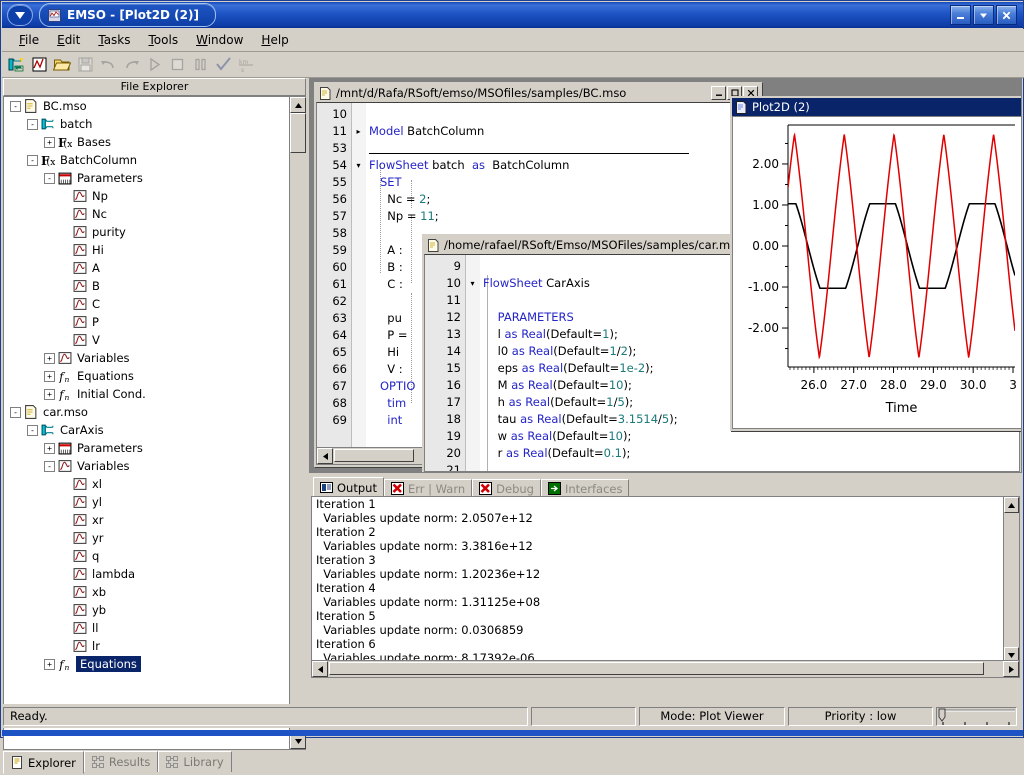 The width and height of the screenshot is (1024, 775). I want to click on tree-item-nc: Nc, so click(147, 214).